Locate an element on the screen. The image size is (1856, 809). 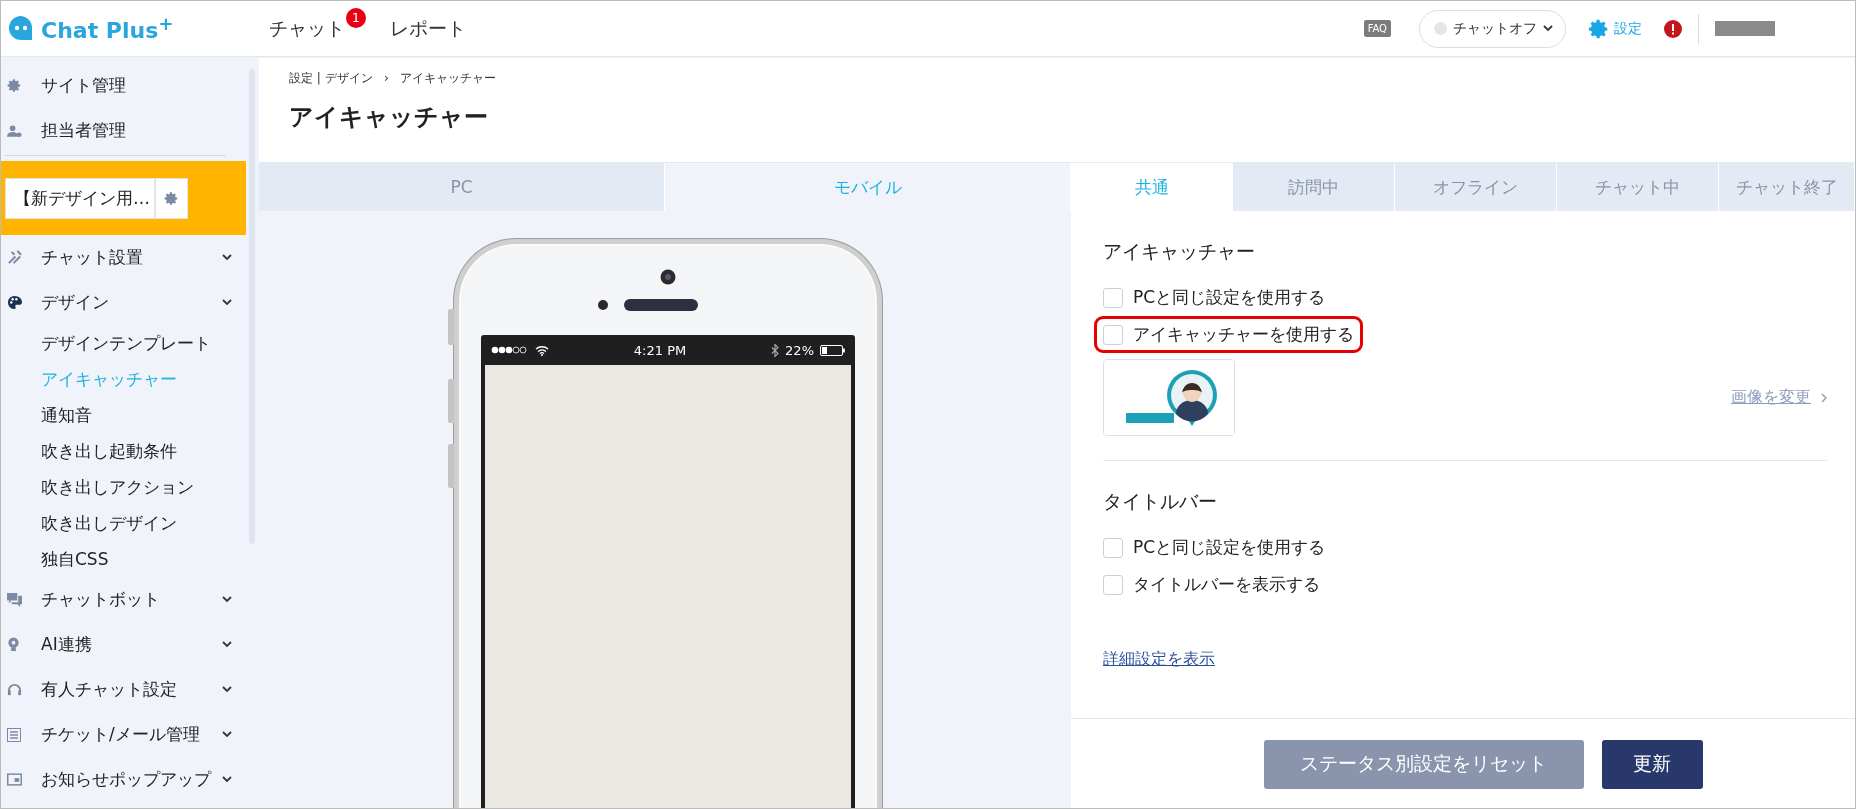
status-select: チャットオフ is located at coordinates (1492, 28).